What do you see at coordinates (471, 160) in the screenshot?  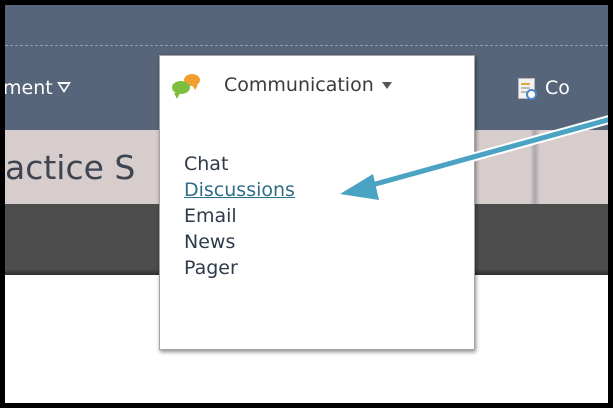 I see `arrow-icon` at bounding box center [471, 160].